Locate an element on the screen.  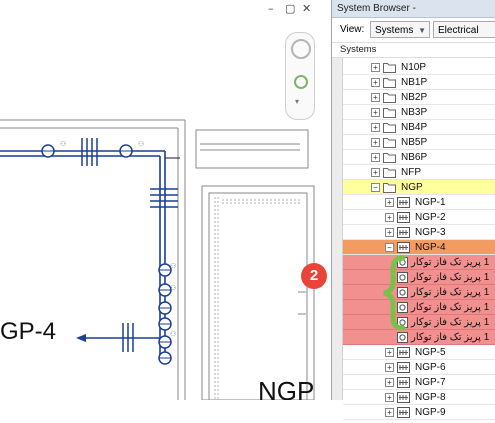
annotation-brace is located at coordinates (394, 293).